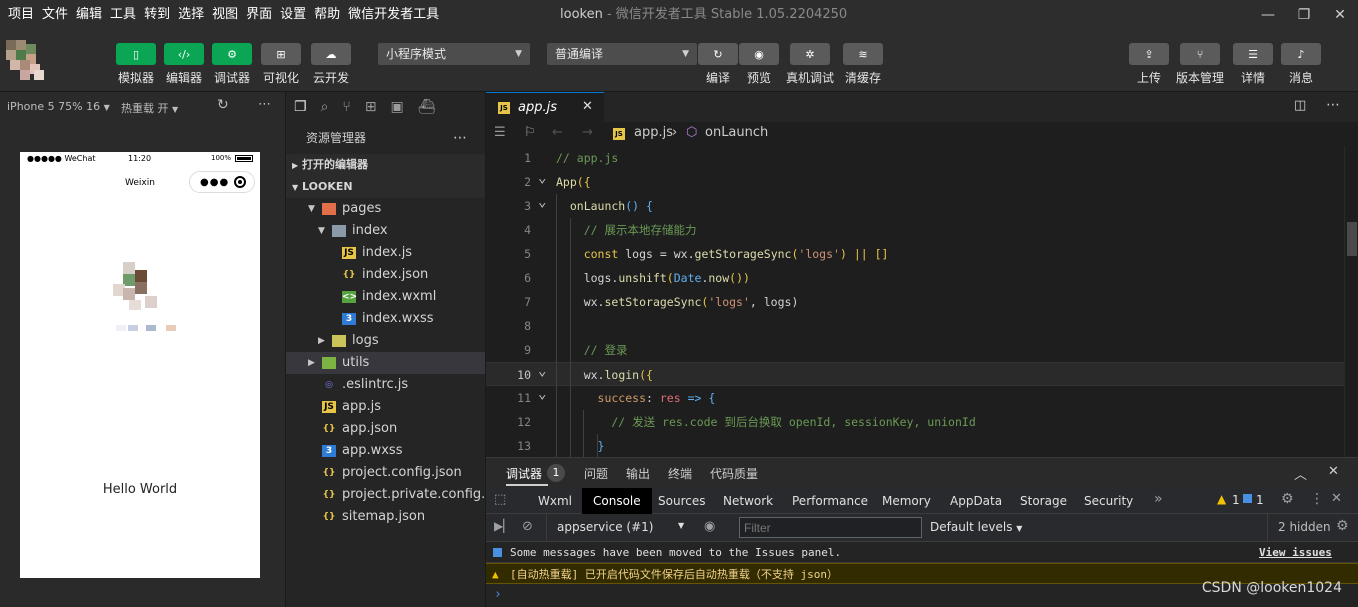 This screenshot has height=607, width=1358. Describe the element at coordinates (906, 501) in the screenshot. I see `devtools-tab-memory: Memory` at that location.